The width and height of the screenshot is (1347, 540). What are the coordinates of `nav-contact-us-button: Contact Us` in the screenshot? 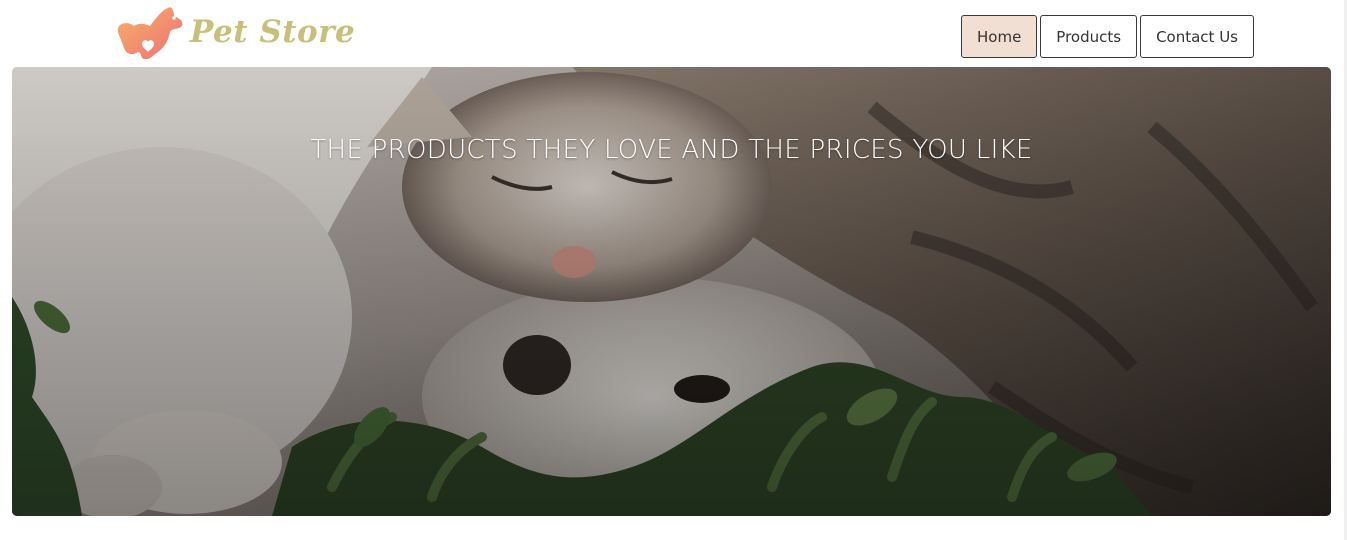 It's located at (1197, 36).